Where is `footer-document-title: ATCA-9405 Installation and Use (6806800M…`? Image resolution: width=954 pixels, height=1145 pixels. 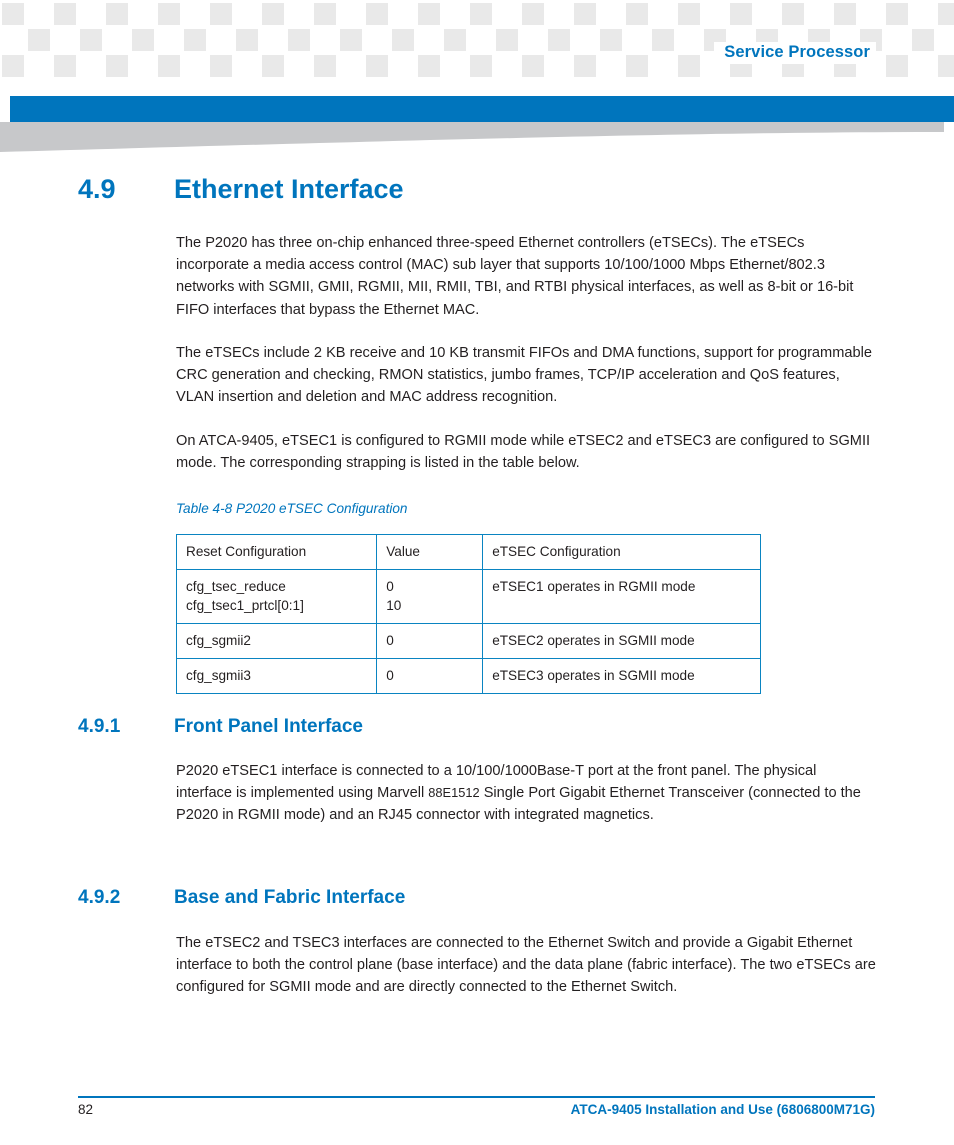 footer-document-title: ATCA-9405 Installation and Use (6806800M… is located at coordinates (722, 1109).